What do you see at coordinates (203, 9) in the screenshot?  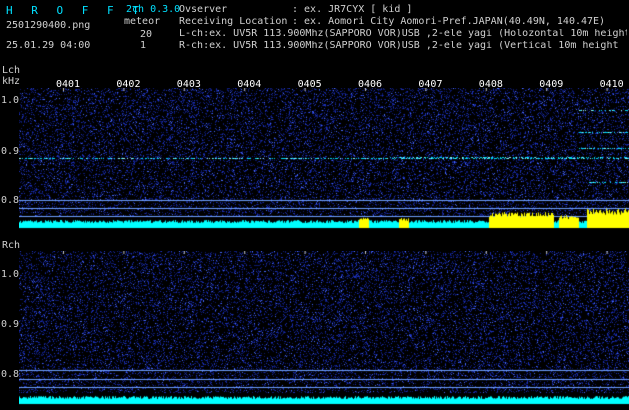 I see `observer-label: Ovserver` at bounding box center [203, 9].